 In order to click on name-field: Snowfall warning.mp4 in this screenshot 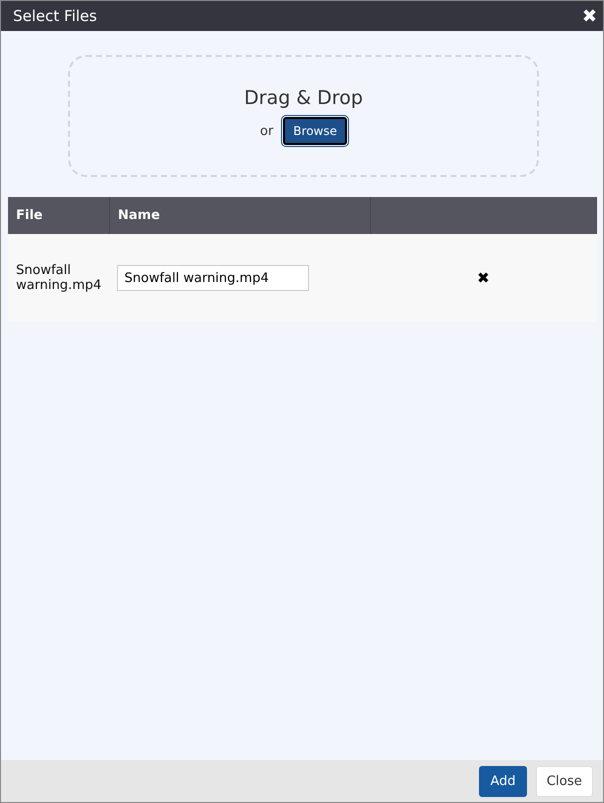, I will do `click(213, 278)`.